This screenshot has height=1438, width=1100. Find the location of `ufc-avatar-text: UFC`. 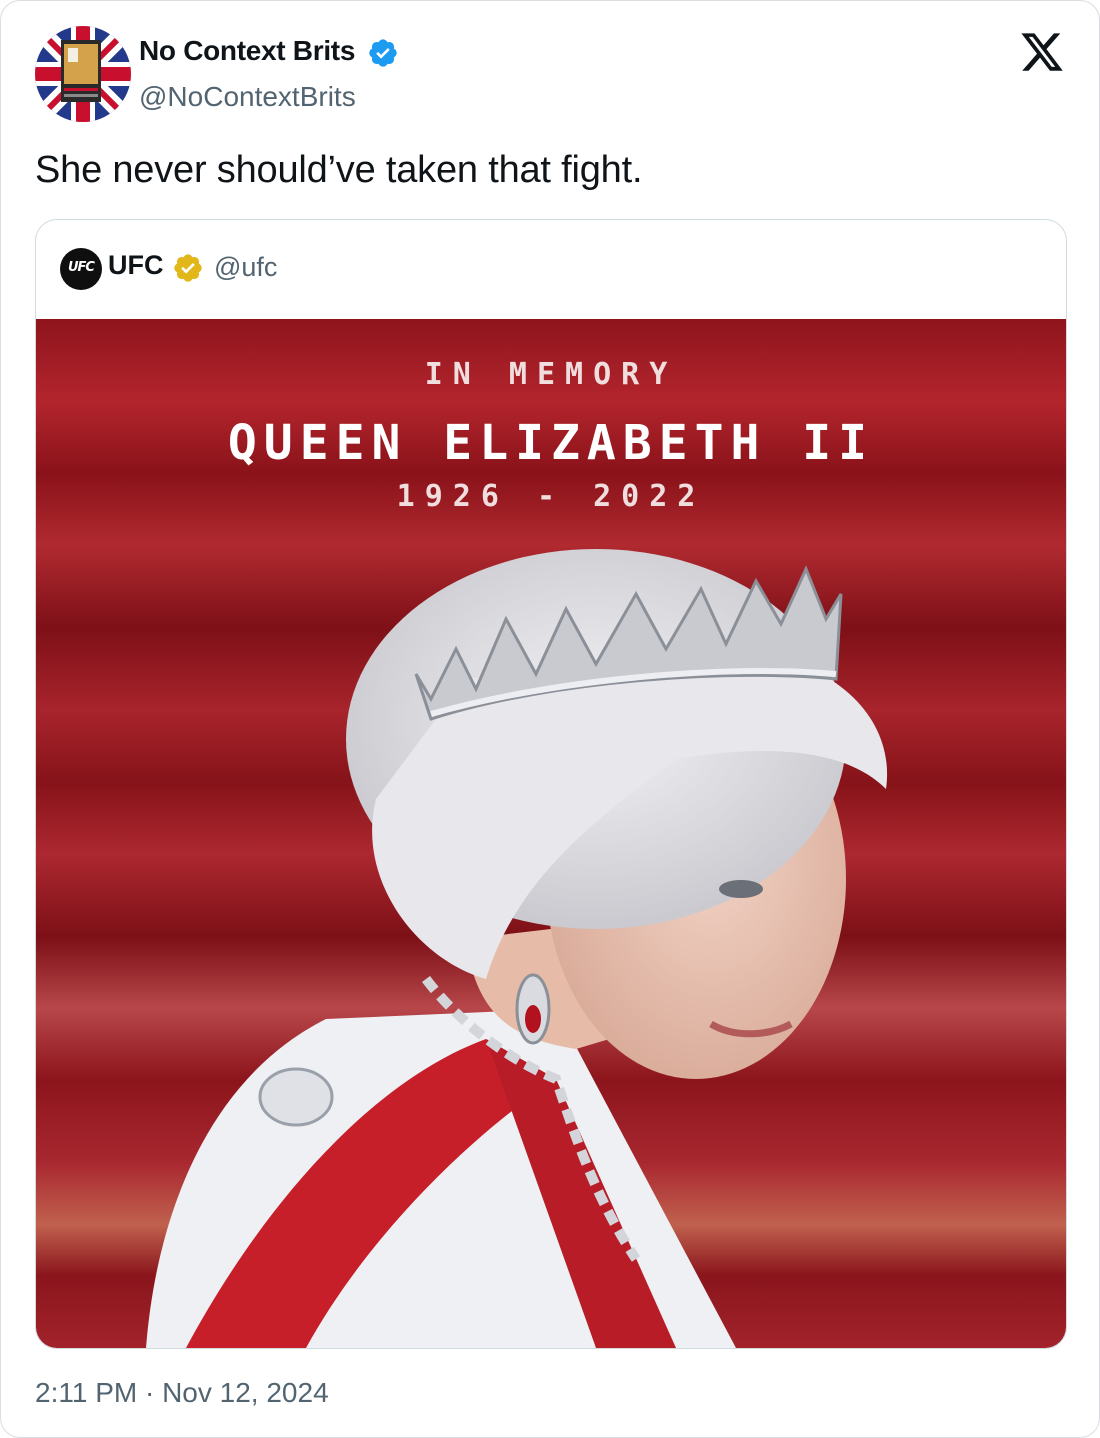

ufc-avatar-text: UFC is located at coordinates (81, 267).